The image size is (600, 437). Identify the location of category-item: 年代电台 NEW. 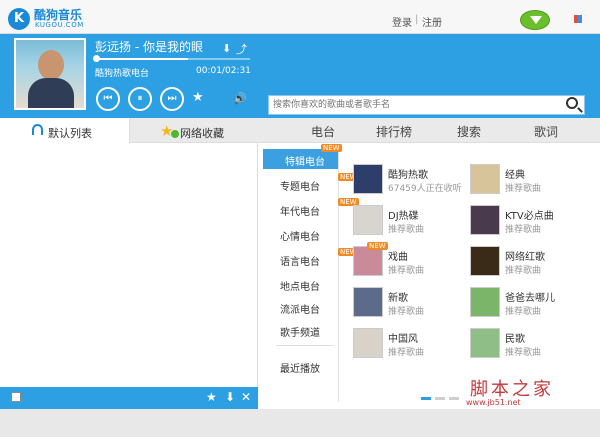
(319, 208).